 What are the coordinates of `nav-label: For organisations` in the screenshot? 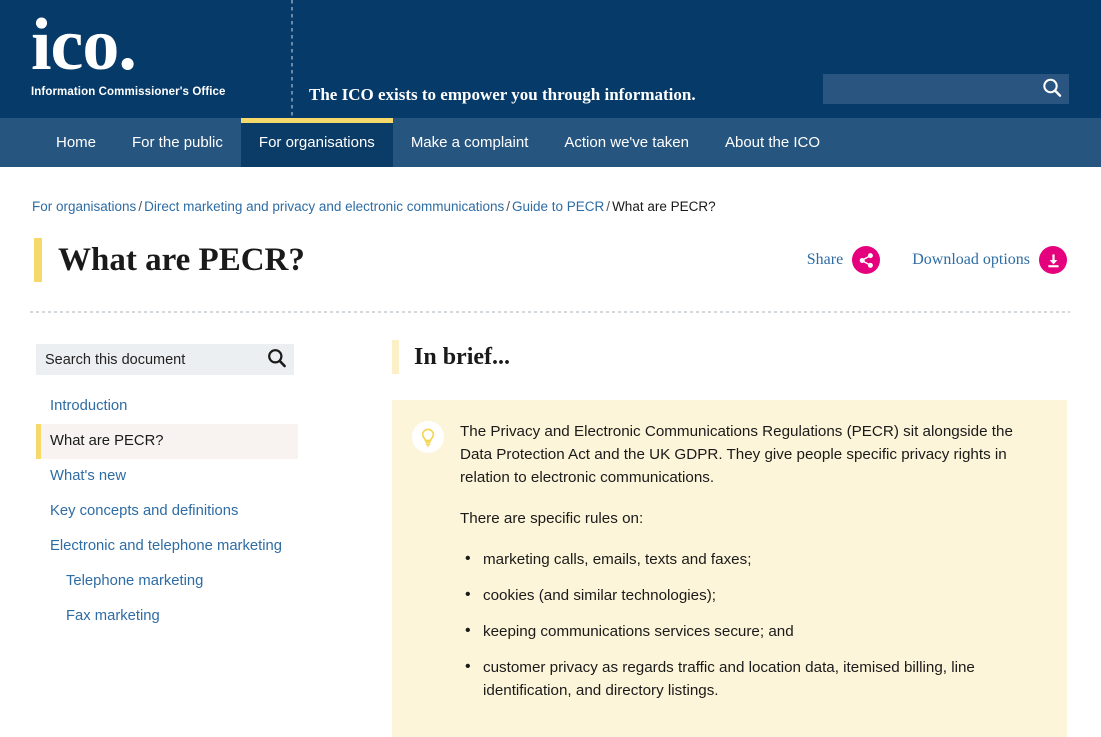 It's located at (316, 142).